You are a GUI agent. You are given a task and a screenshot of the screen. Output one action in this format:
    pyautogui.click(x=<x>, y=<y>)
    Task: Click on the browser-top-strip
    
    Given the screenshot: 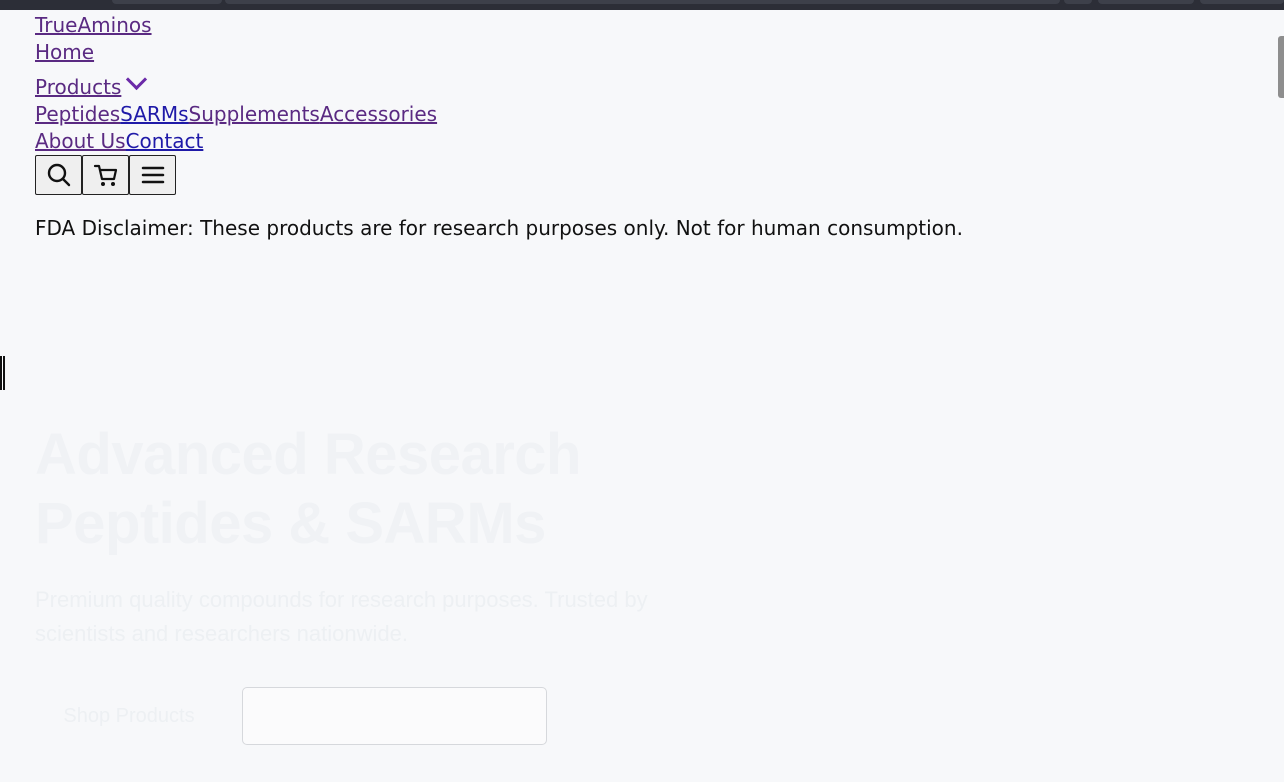 What is the action you would take?
    pyautogui.click(x=642, y=5)
    